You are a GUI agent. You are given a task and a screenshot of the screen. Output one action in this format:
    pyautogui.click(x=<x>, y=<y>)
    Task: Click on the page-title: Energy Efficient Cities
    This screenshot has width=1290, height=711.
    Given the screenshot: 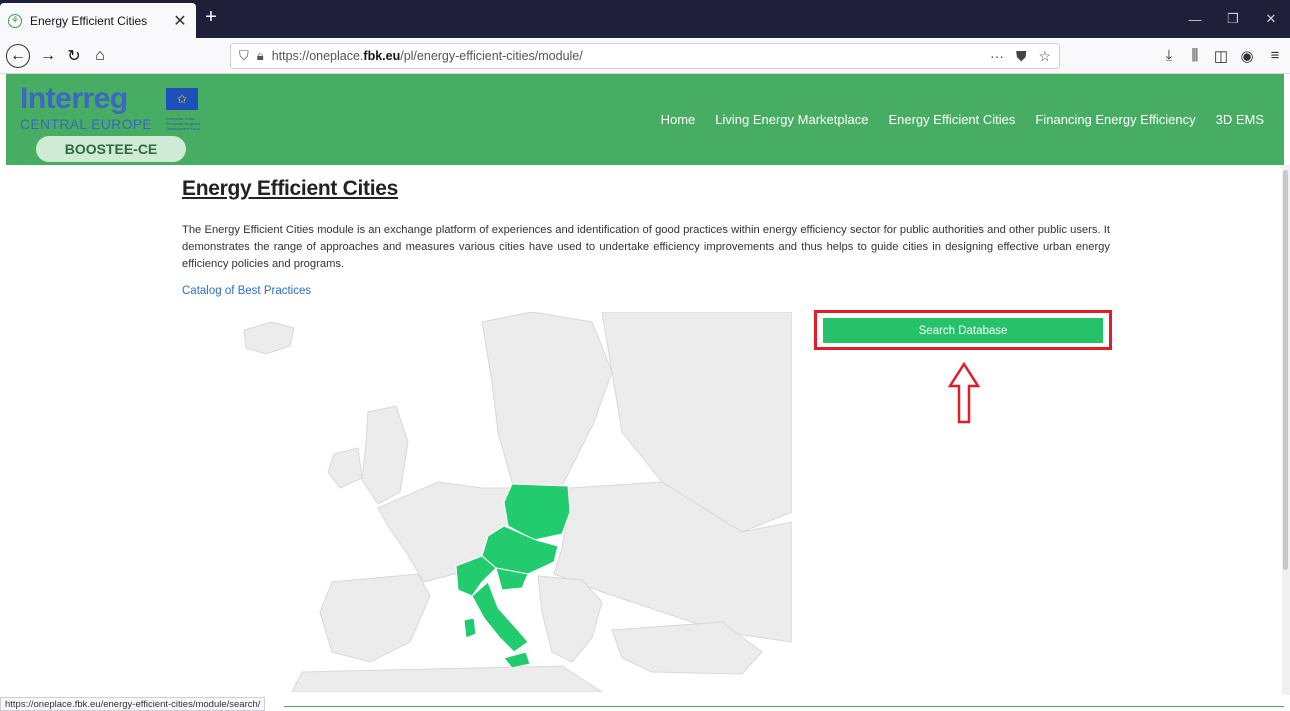 What is the action you would take?
    pyautogui.click(x=290, y=188)
    